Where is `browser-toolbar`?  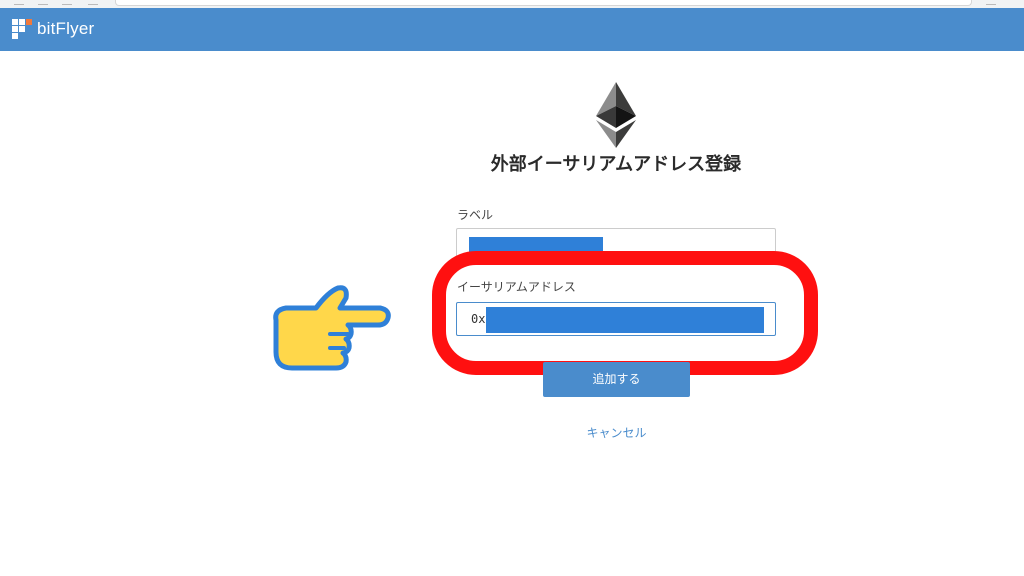 browser-toolbar is located at coordinates (512, 4).